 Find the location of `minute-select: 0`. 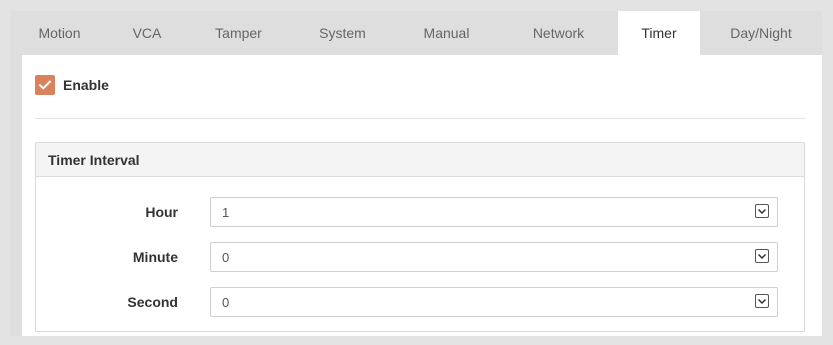

minute-select: 0 is located at coordinates (494, 257).